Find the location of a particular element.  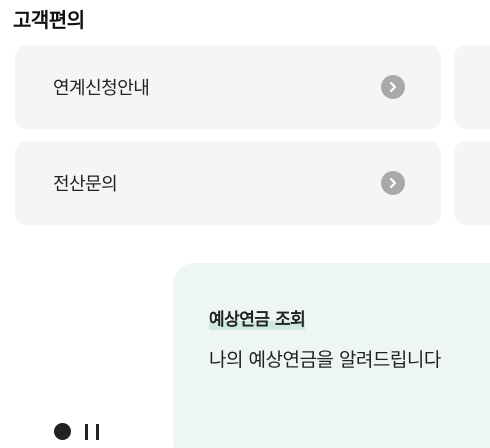

carousel-indicator-active is located at coordinates (62, 431).